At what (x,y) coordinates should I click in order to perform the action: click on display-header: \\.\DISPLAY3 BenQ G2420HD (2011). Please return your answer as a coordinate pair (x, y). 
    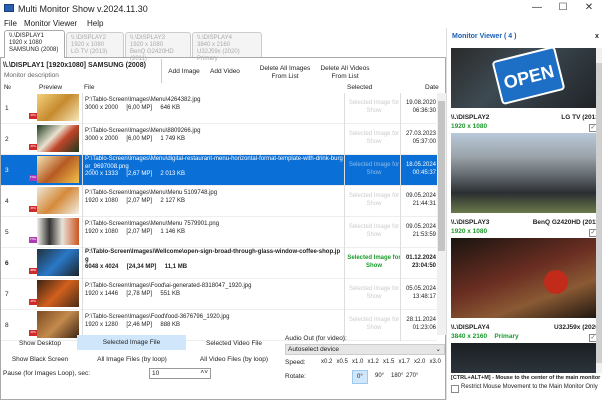
    Looking at the image, I should click on (526, 222).